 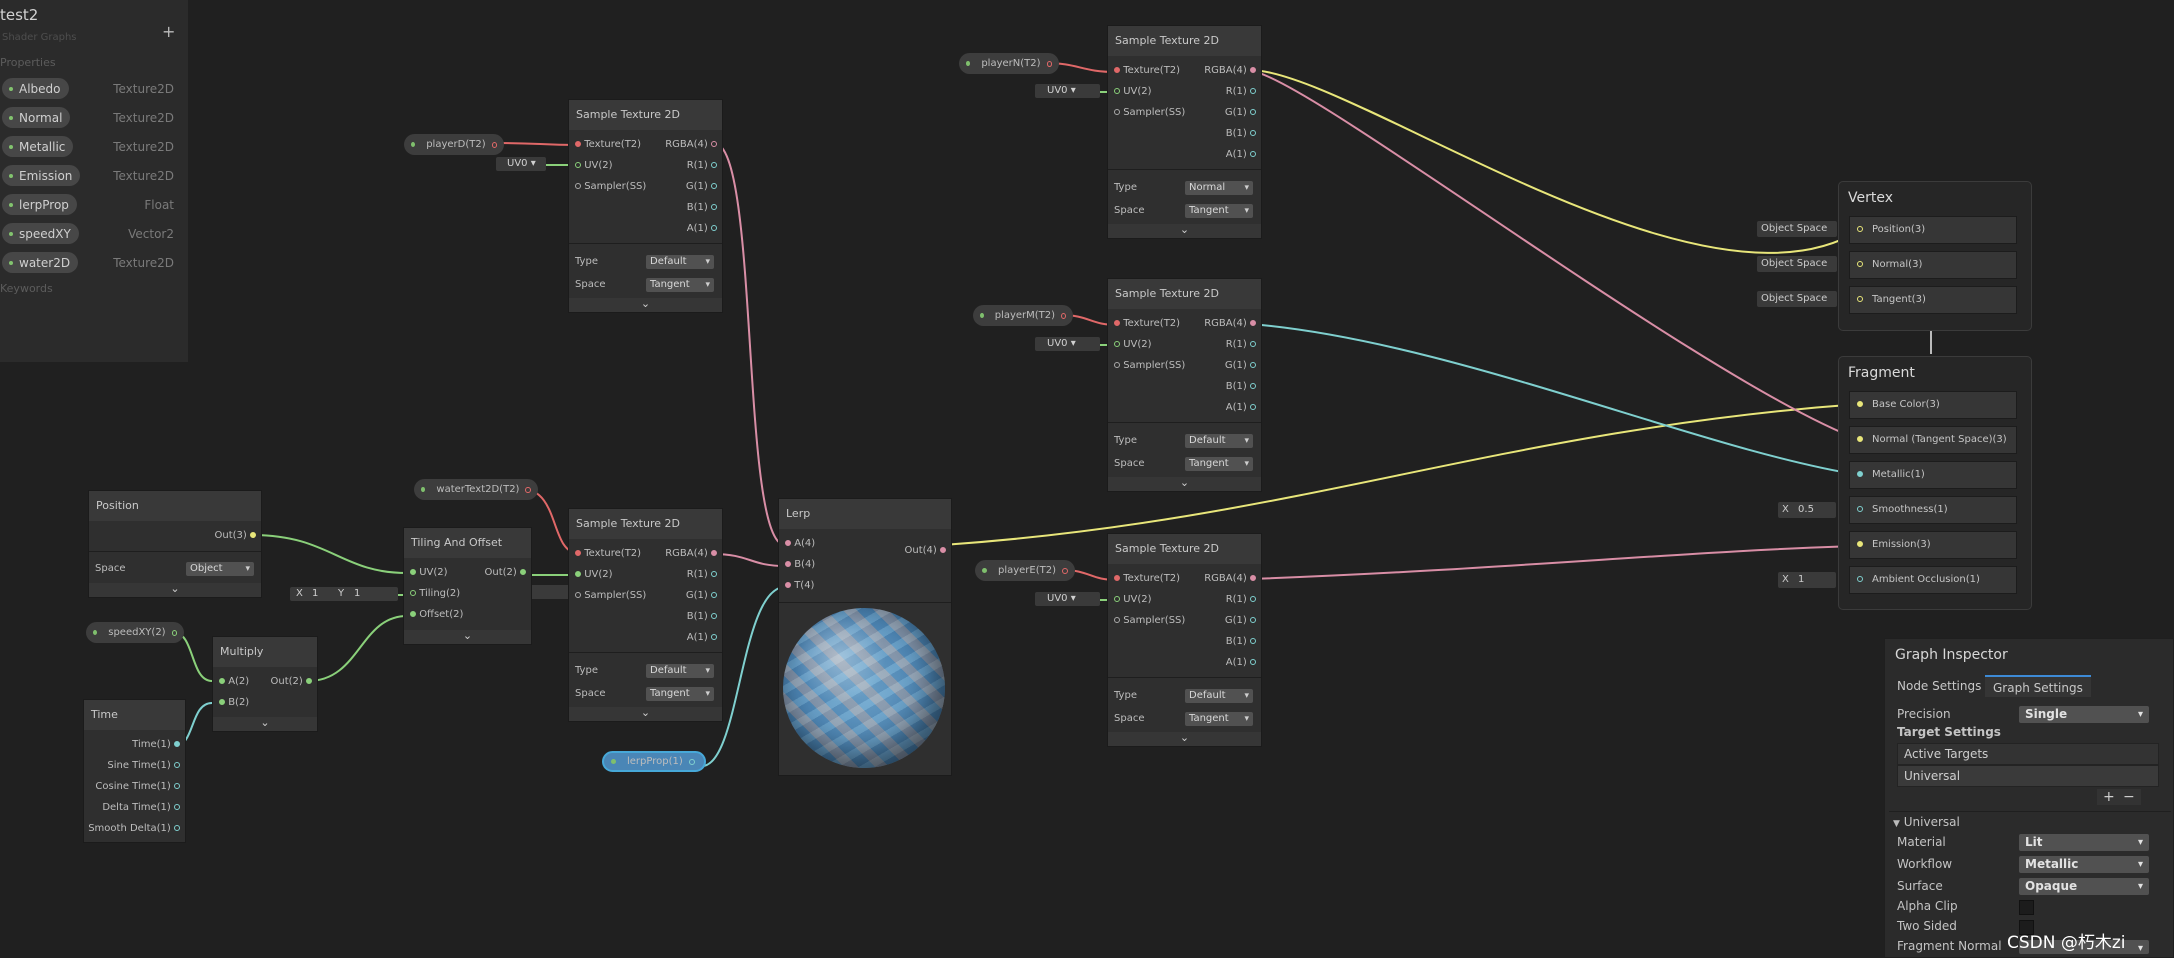 What do you see at coordinates (220, 569) in the screenshot?
I see `space-dropdown: Object` at bounding box center [220, 569].